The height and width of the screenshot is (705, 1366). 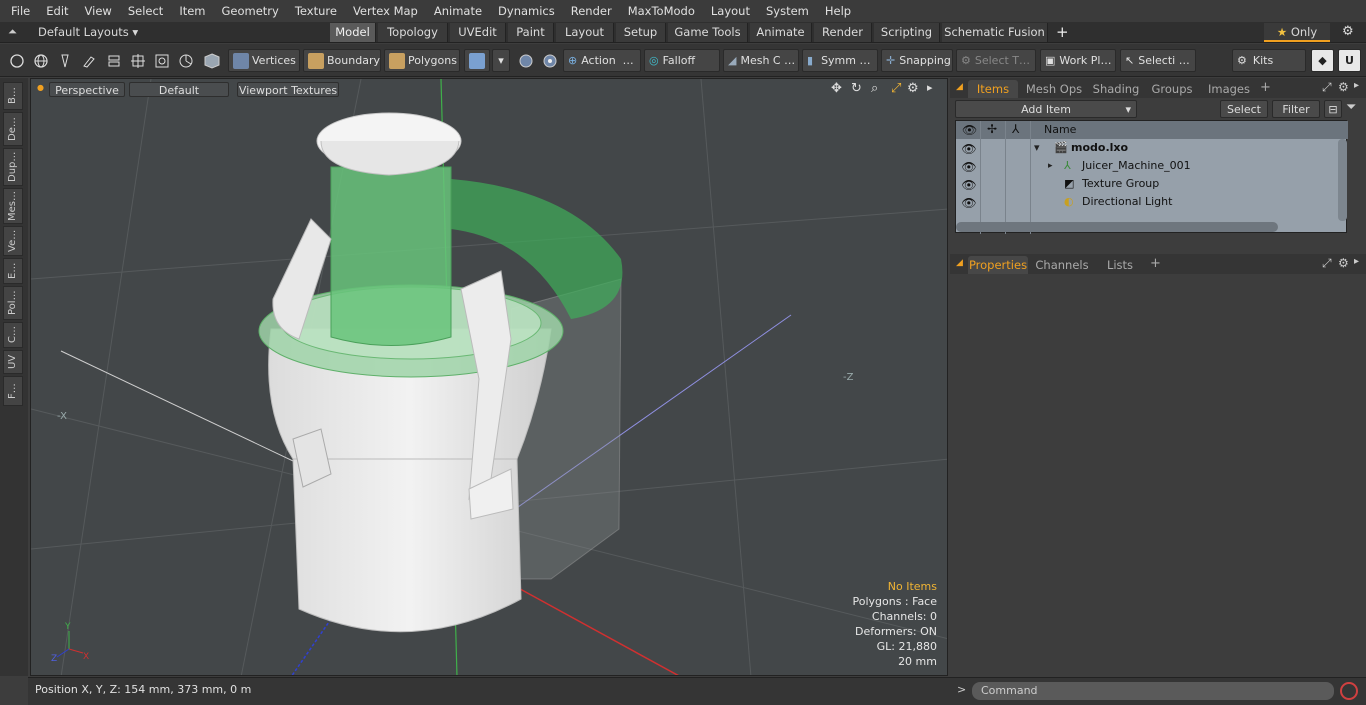 What do you see at coordinates (995, 32) in the screenshot?
I see `tab-schematic-fusion: Schematic Fusion` at bounding box center [995, 32].